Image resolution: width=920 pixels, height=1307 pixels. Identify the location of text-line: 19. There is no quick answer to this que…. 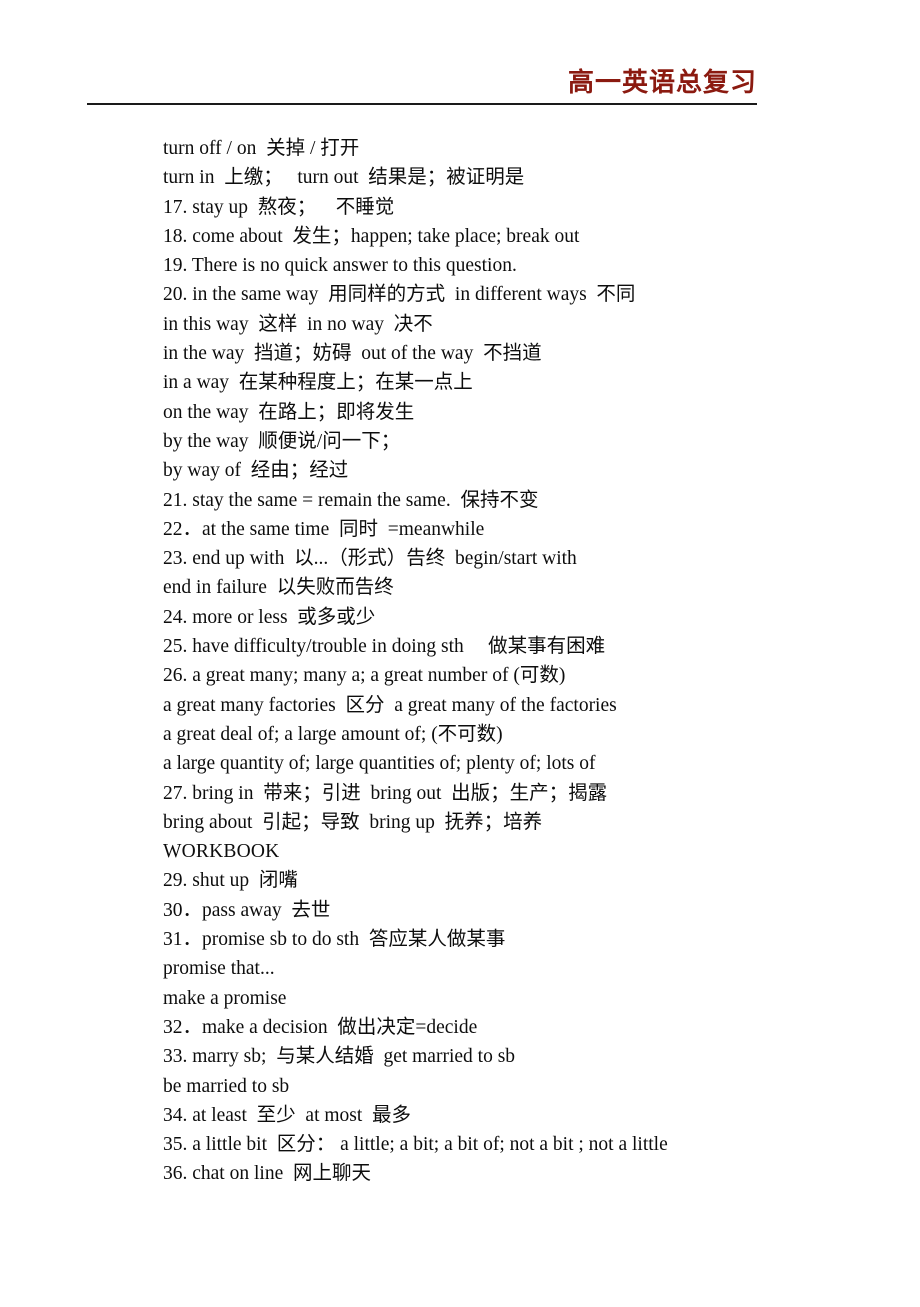
(340, 266).